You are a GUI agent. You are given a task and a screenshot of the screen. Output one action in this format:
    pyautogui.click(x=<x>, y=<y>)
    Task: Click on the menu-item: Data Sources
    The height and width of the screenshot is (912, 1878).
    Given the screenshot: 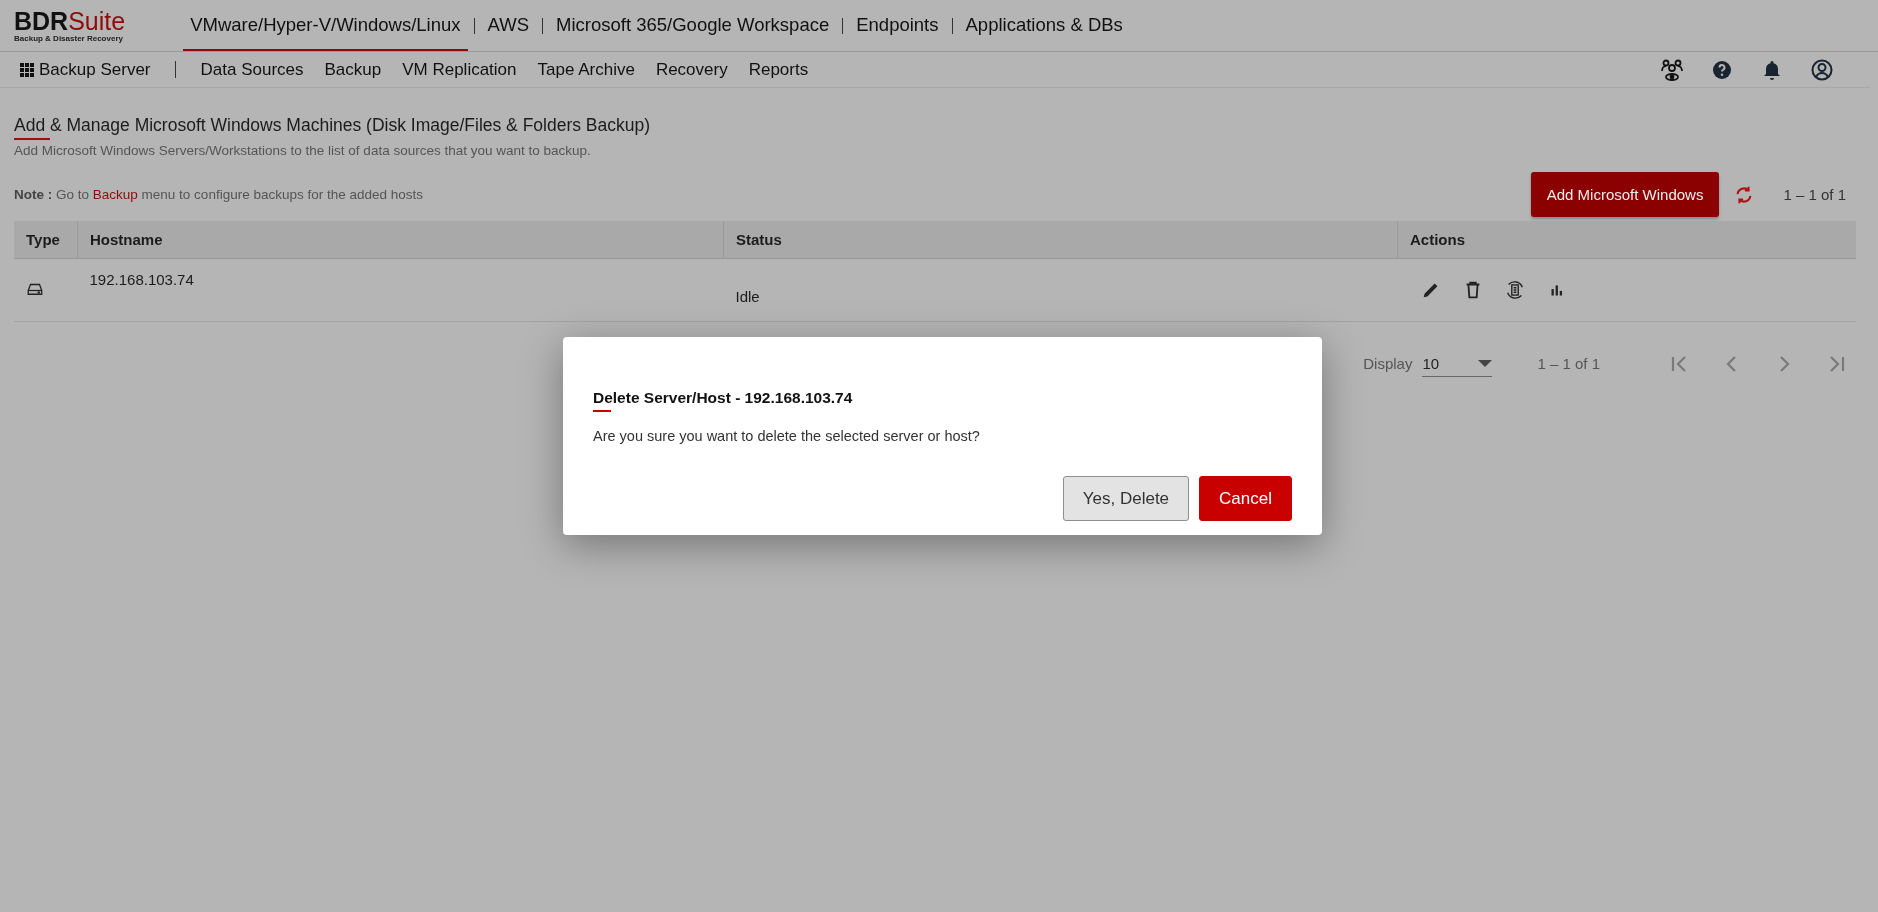 What is the action you would take?
    pyautogui.click(x=252, y=69)
    